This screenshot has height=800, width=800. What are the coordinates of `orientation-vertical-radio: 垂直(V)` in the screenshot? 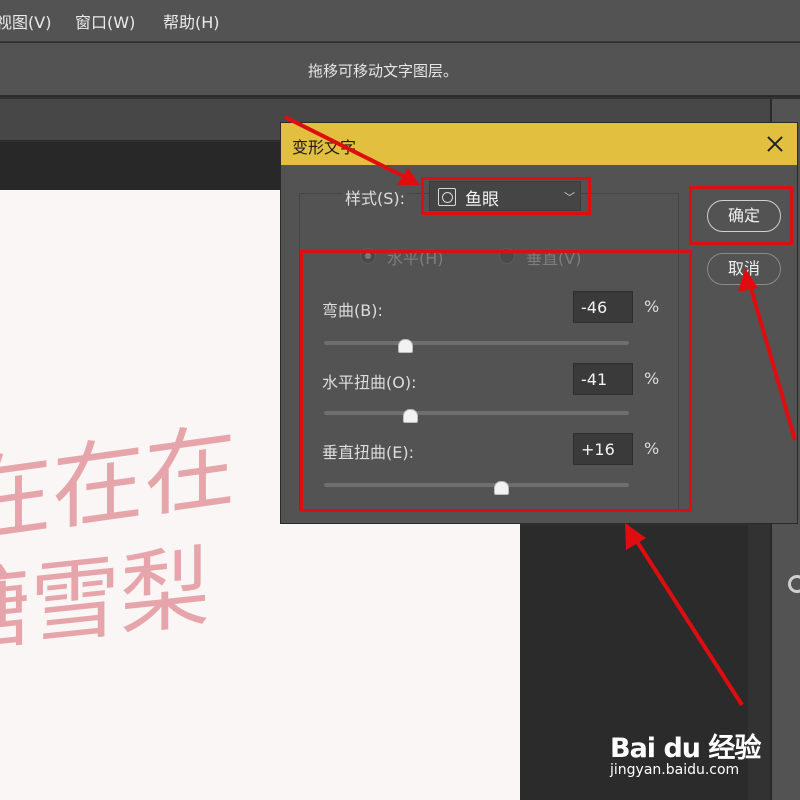 It's located at (549, 256).